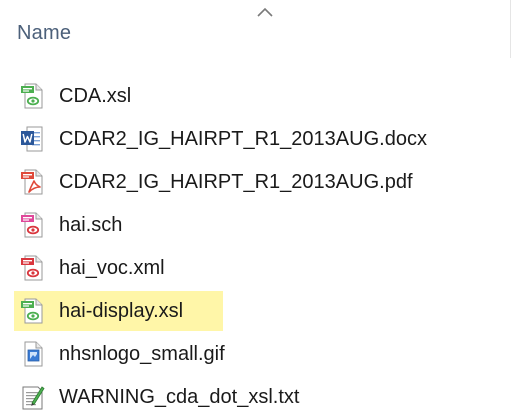  Describe the element at coordinates (265, 12) in the screenshot. I see `chevron-up-icon` at that location.